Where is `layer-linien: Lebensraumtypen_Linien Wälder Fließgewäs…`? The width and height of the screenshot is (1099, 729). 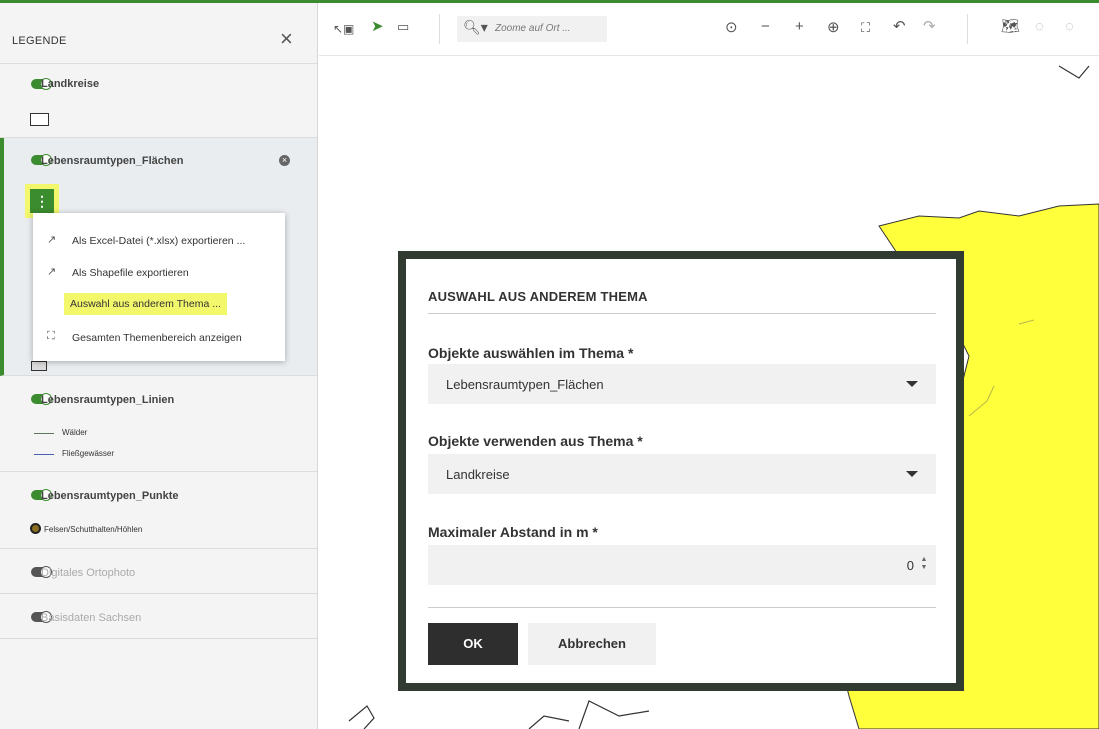 layer-linien: Lebensraumtypen_Linien Wälder Fließgewäs… is located at coordinates (158, 424).